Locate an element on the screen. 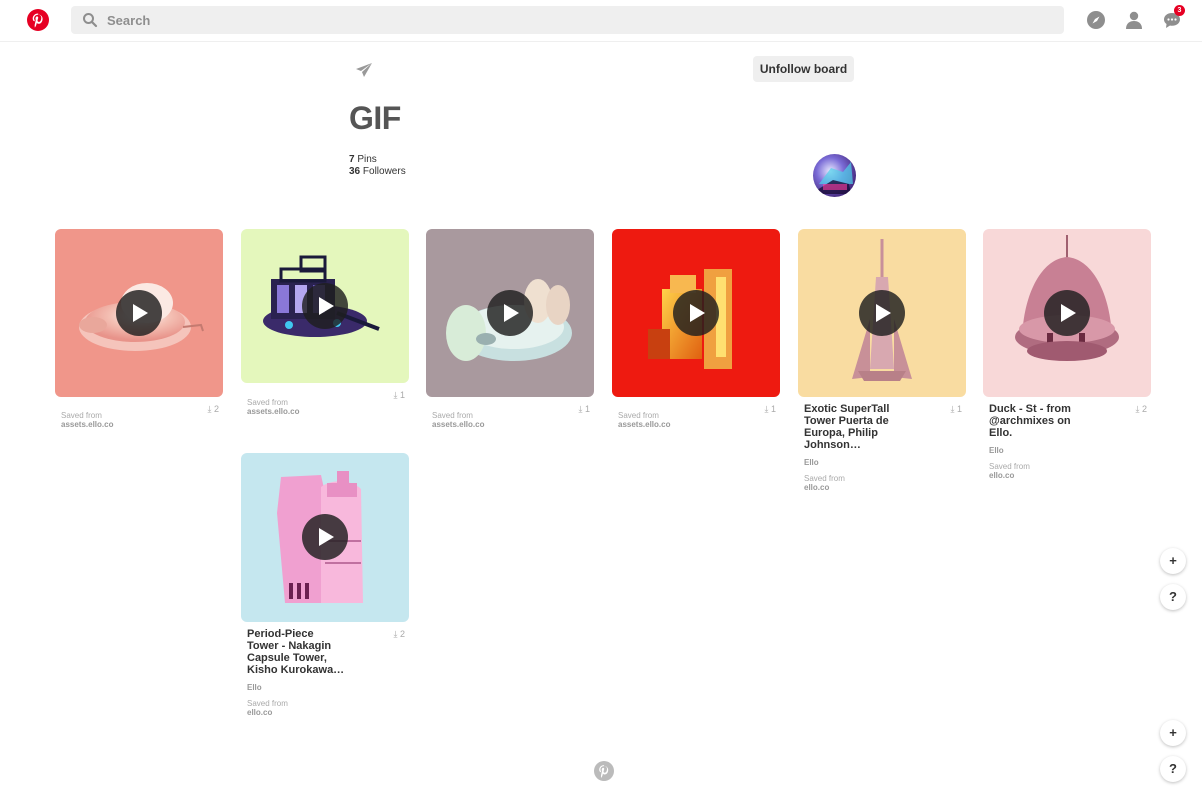 This screenshot has width=1202, height=795. pinterest-logo-icon is located at coordinates (38, 20).